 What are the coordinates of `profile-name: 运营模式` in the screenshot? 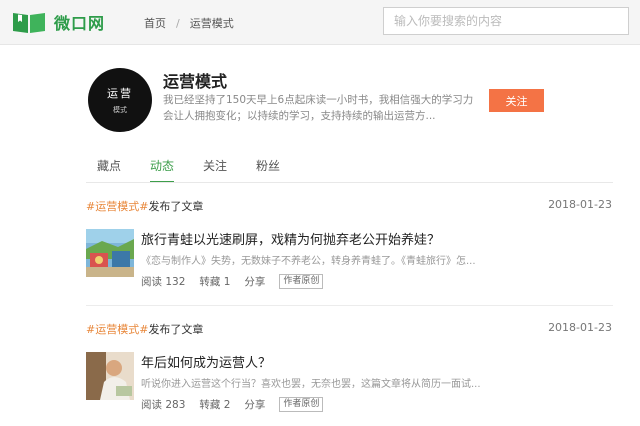 It's located at (195, 81).